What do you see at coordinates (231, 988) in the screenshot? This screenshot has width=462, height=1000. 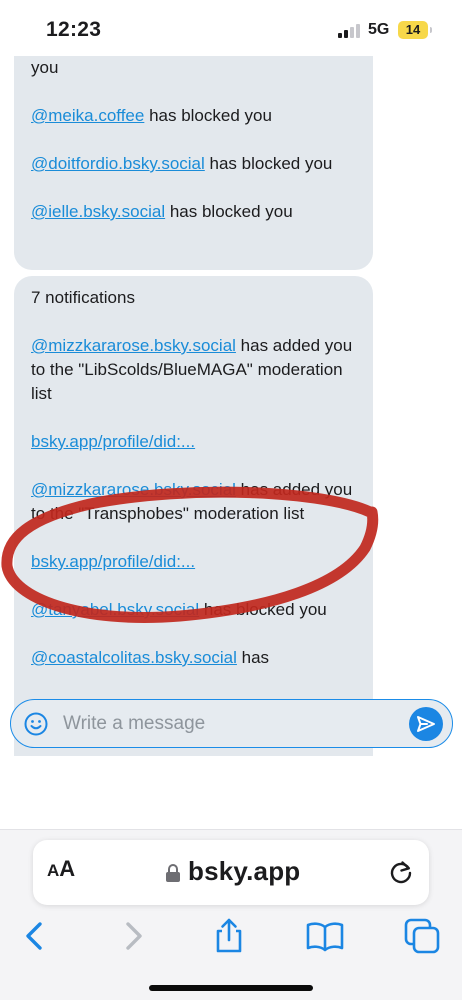 I see `home-indicator` at bounding box center [231, 988].